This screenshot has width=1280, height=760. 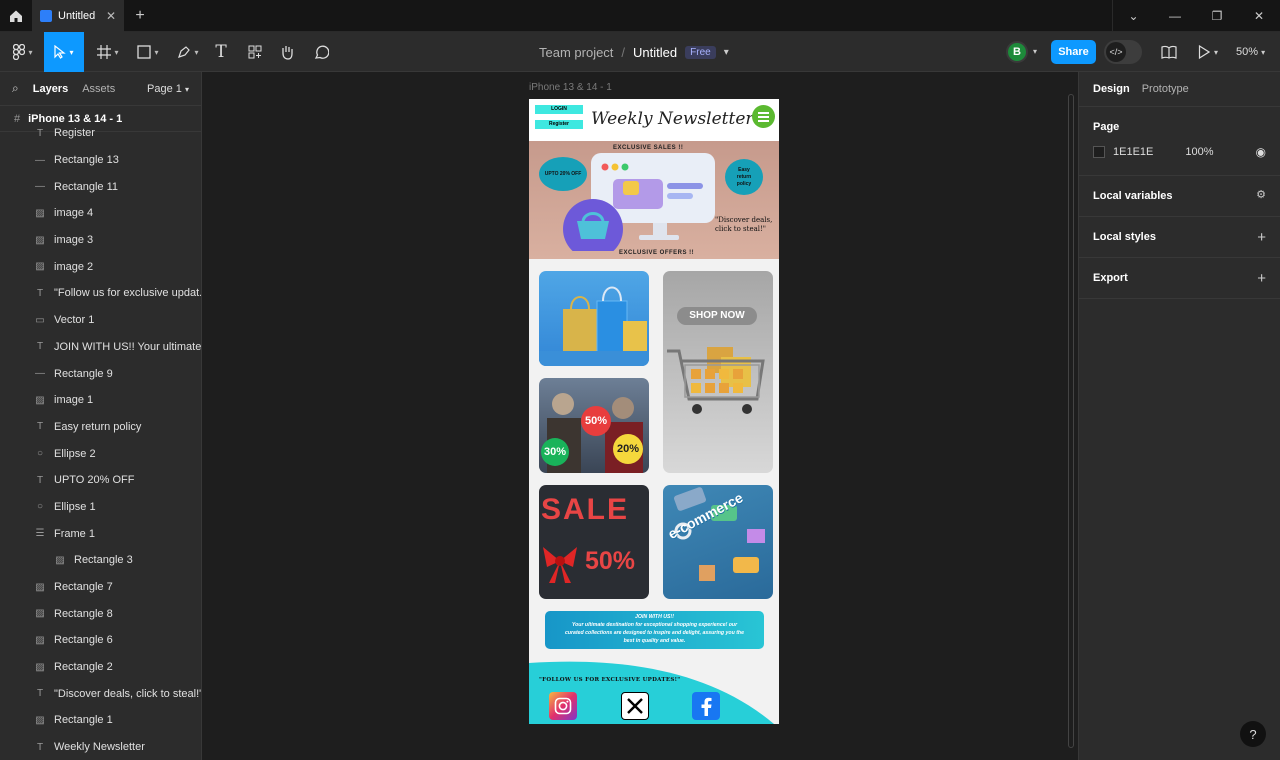 What do you see at coordinates (287, 52) in the screenshot?
I see `hand-tool` at bounding box center [287, 52].